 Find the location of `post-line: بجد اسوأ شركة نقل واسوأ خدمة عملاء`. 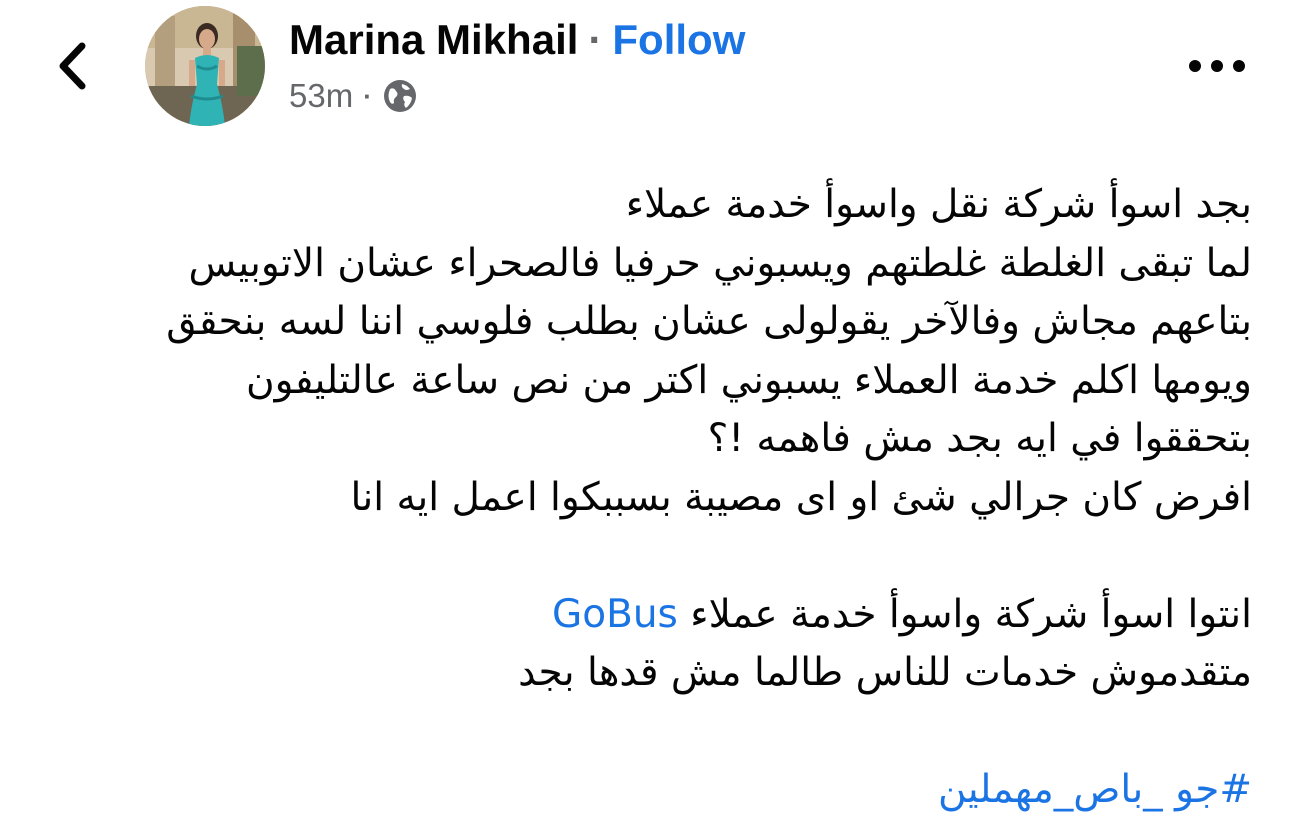

post-line: بجد اسوأ شركة نقل واسوأ خدمة عملاء is located at coordinates (938, 204).